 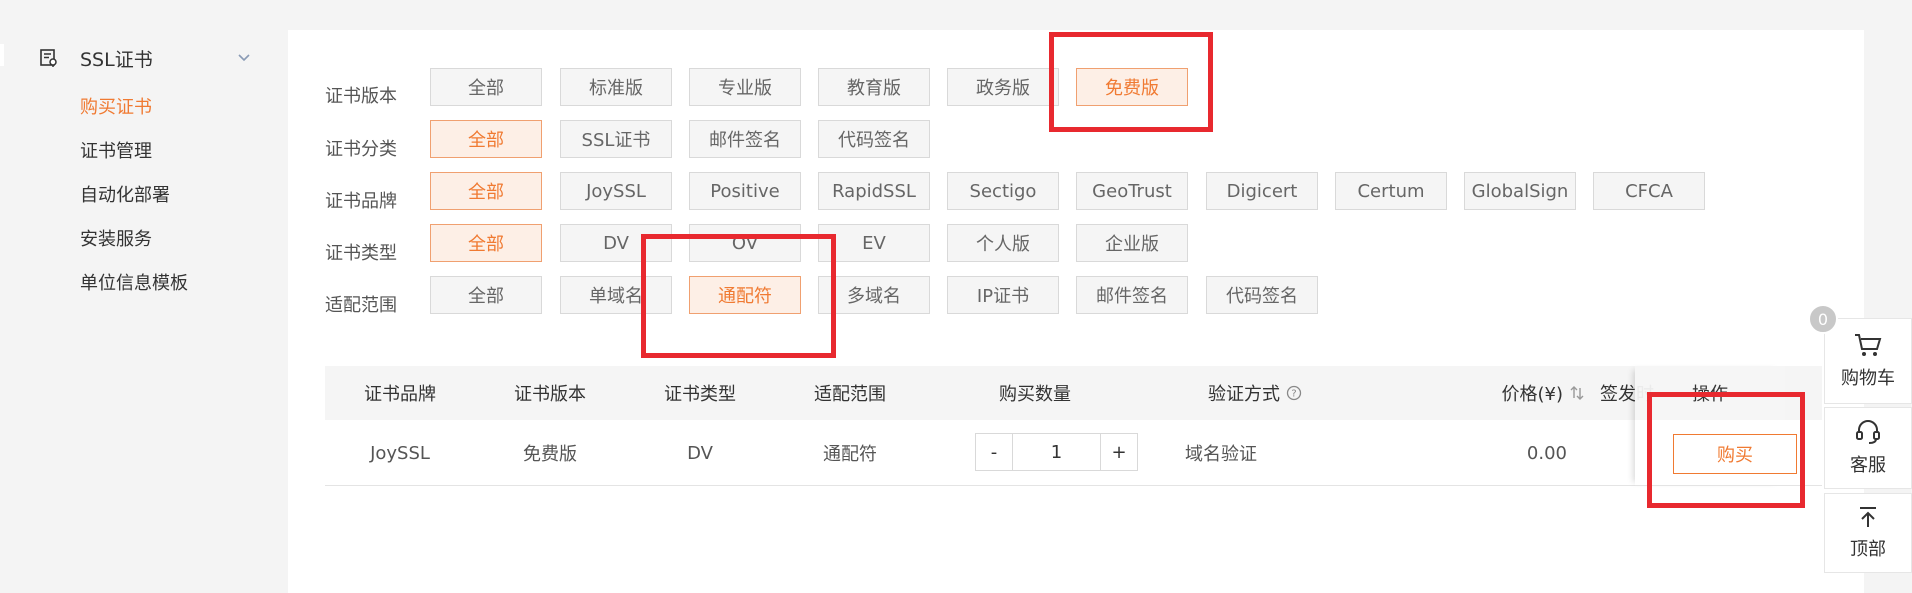 What do you see at coordinates (1868, 378) in the screenshot?
I see `cart-label: 购物车` at bounding box center [1868, 378].